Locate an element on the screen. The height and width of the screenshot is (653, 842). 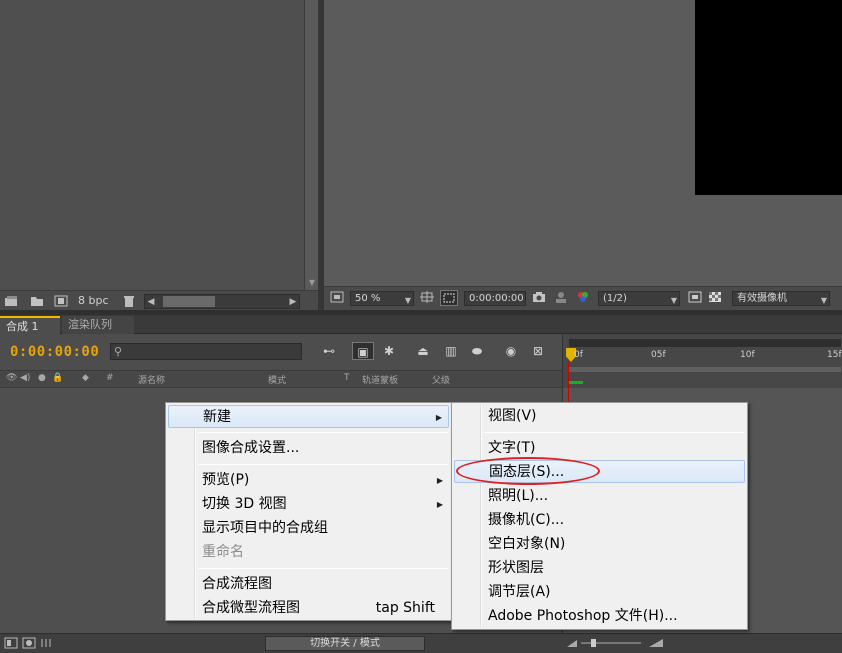
resolution-dropdown: (1/2) ▼ is located at coordinates (639, 298).